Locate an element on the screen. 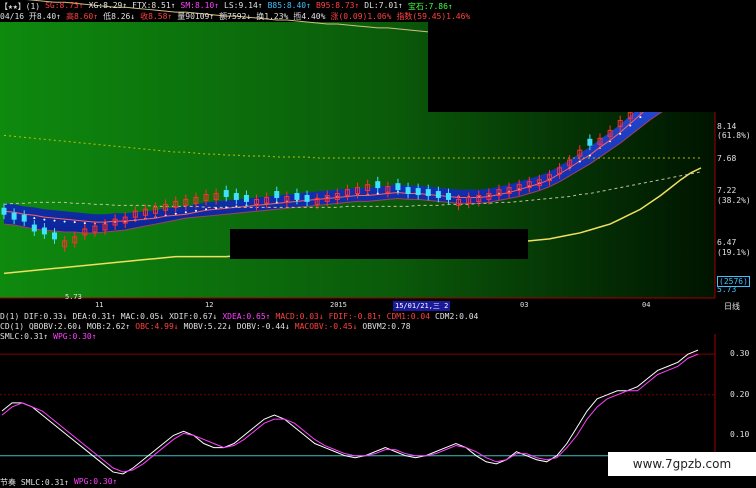  indicator-header-item: FTX:8.51↑ is located at coordinates (154, 5).